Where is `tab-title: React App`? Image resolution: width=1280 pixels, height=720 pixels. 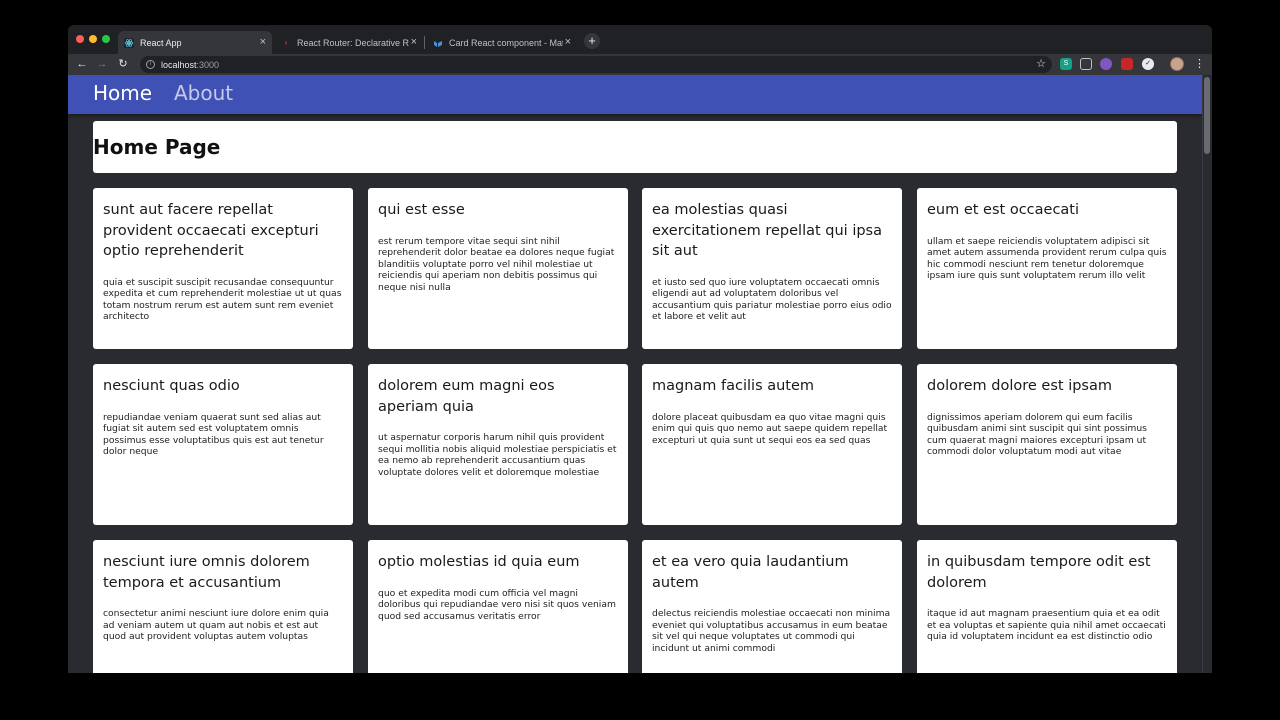
tab-title: React App is located at coordinates (161, 42).